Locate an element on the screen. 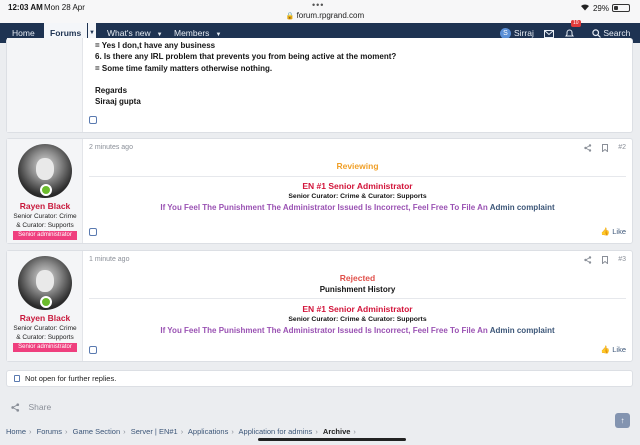 The width and height of the screenshot is (640, 445). scroll-top-button: ↑ is located at coordinates (622, 420).